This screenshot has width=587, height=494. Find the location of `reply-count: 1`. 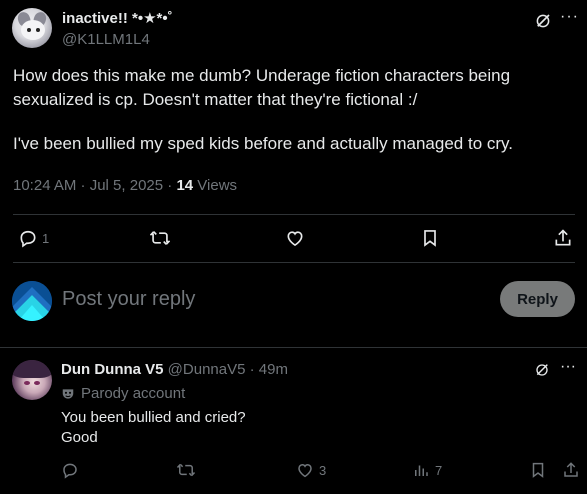

reply-count: 1 is located at coordinates (46, 238).